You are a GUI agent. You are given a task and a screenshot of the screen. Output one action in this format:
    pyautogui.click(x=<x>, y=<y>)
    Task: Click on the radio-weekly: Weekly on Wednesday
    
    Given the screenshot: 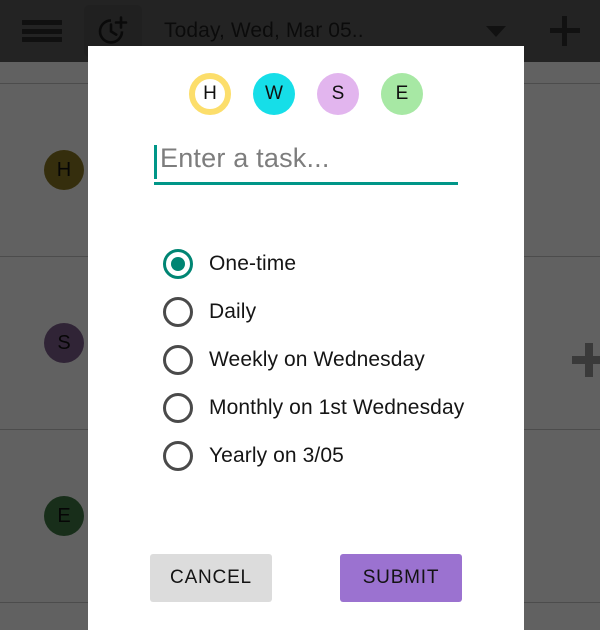 What is the action you would take?
    pyautogui.click(x=343, y=360)
    